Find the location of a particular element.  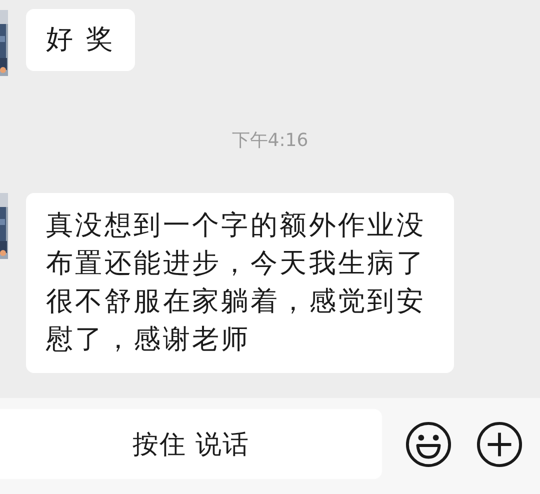

message-bubble: 好 奖 is located at coordinates (81, 40).